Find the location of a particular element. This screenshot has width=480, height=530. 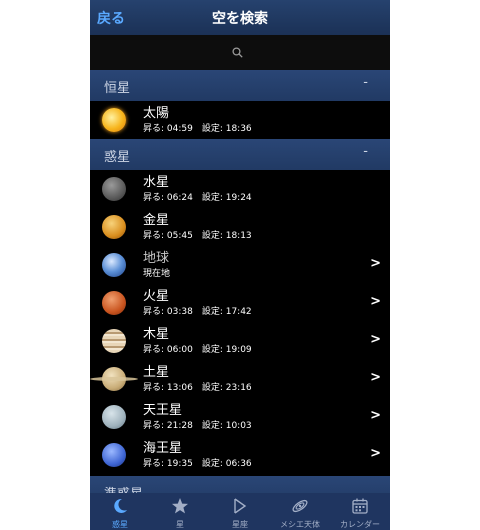

section-header-planets: 惑星 - is located at coordinates (240, 154).